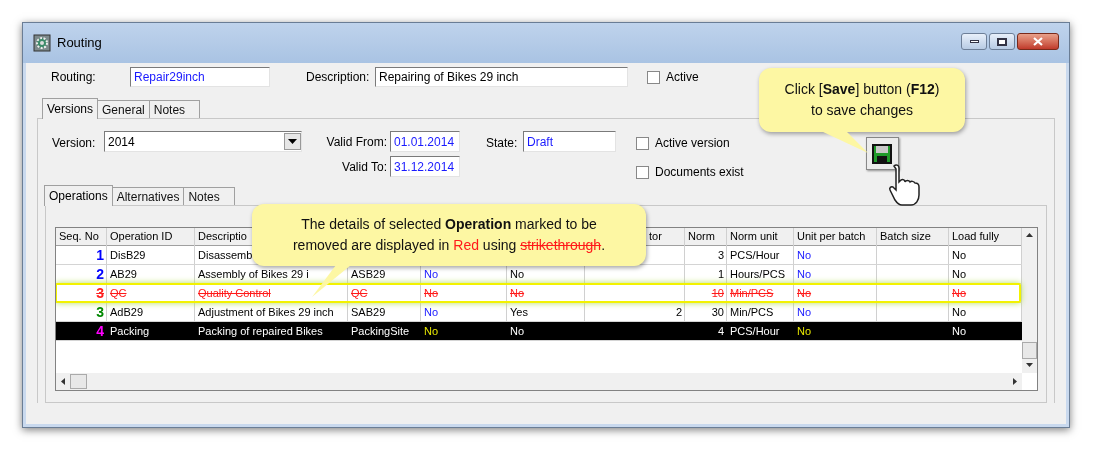 This screenshot has width=1093, height=452. I want to click on save-button, so click(882, 153).